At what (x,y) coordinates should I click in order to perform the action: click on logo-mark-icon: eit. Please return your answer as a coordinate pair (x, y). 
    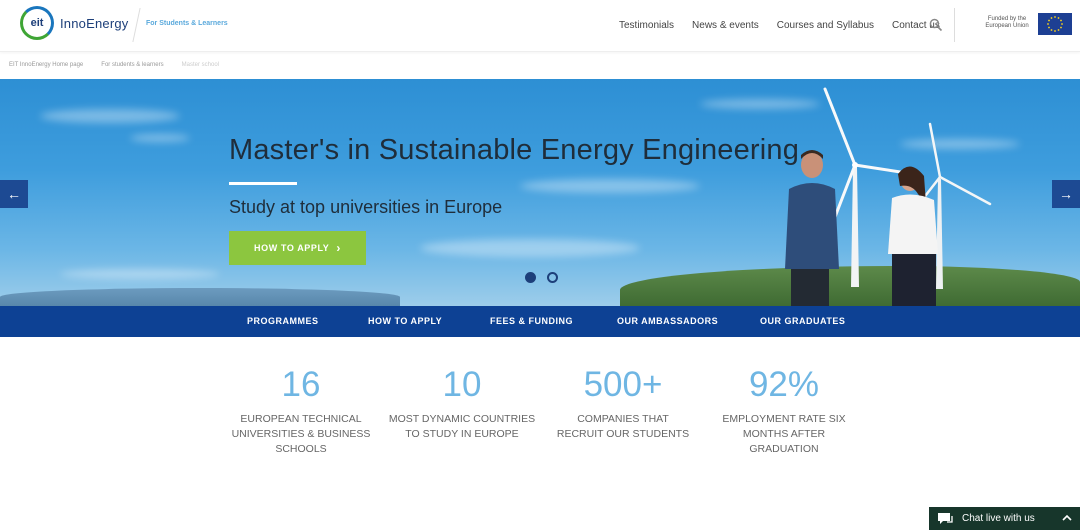
    Looking at the image, I should click on (37, 23).